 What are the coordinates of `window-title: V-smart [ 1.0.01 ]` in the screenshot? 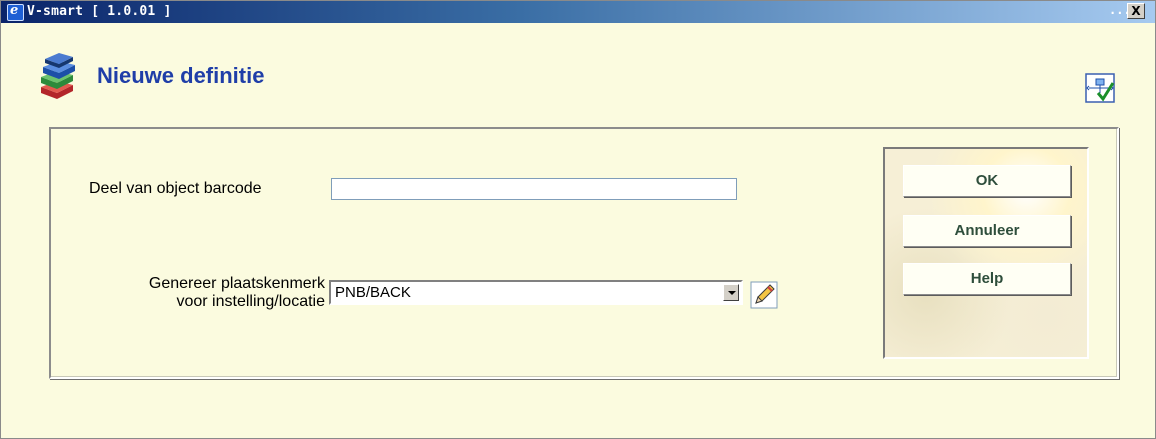 It's located at (99, 11).